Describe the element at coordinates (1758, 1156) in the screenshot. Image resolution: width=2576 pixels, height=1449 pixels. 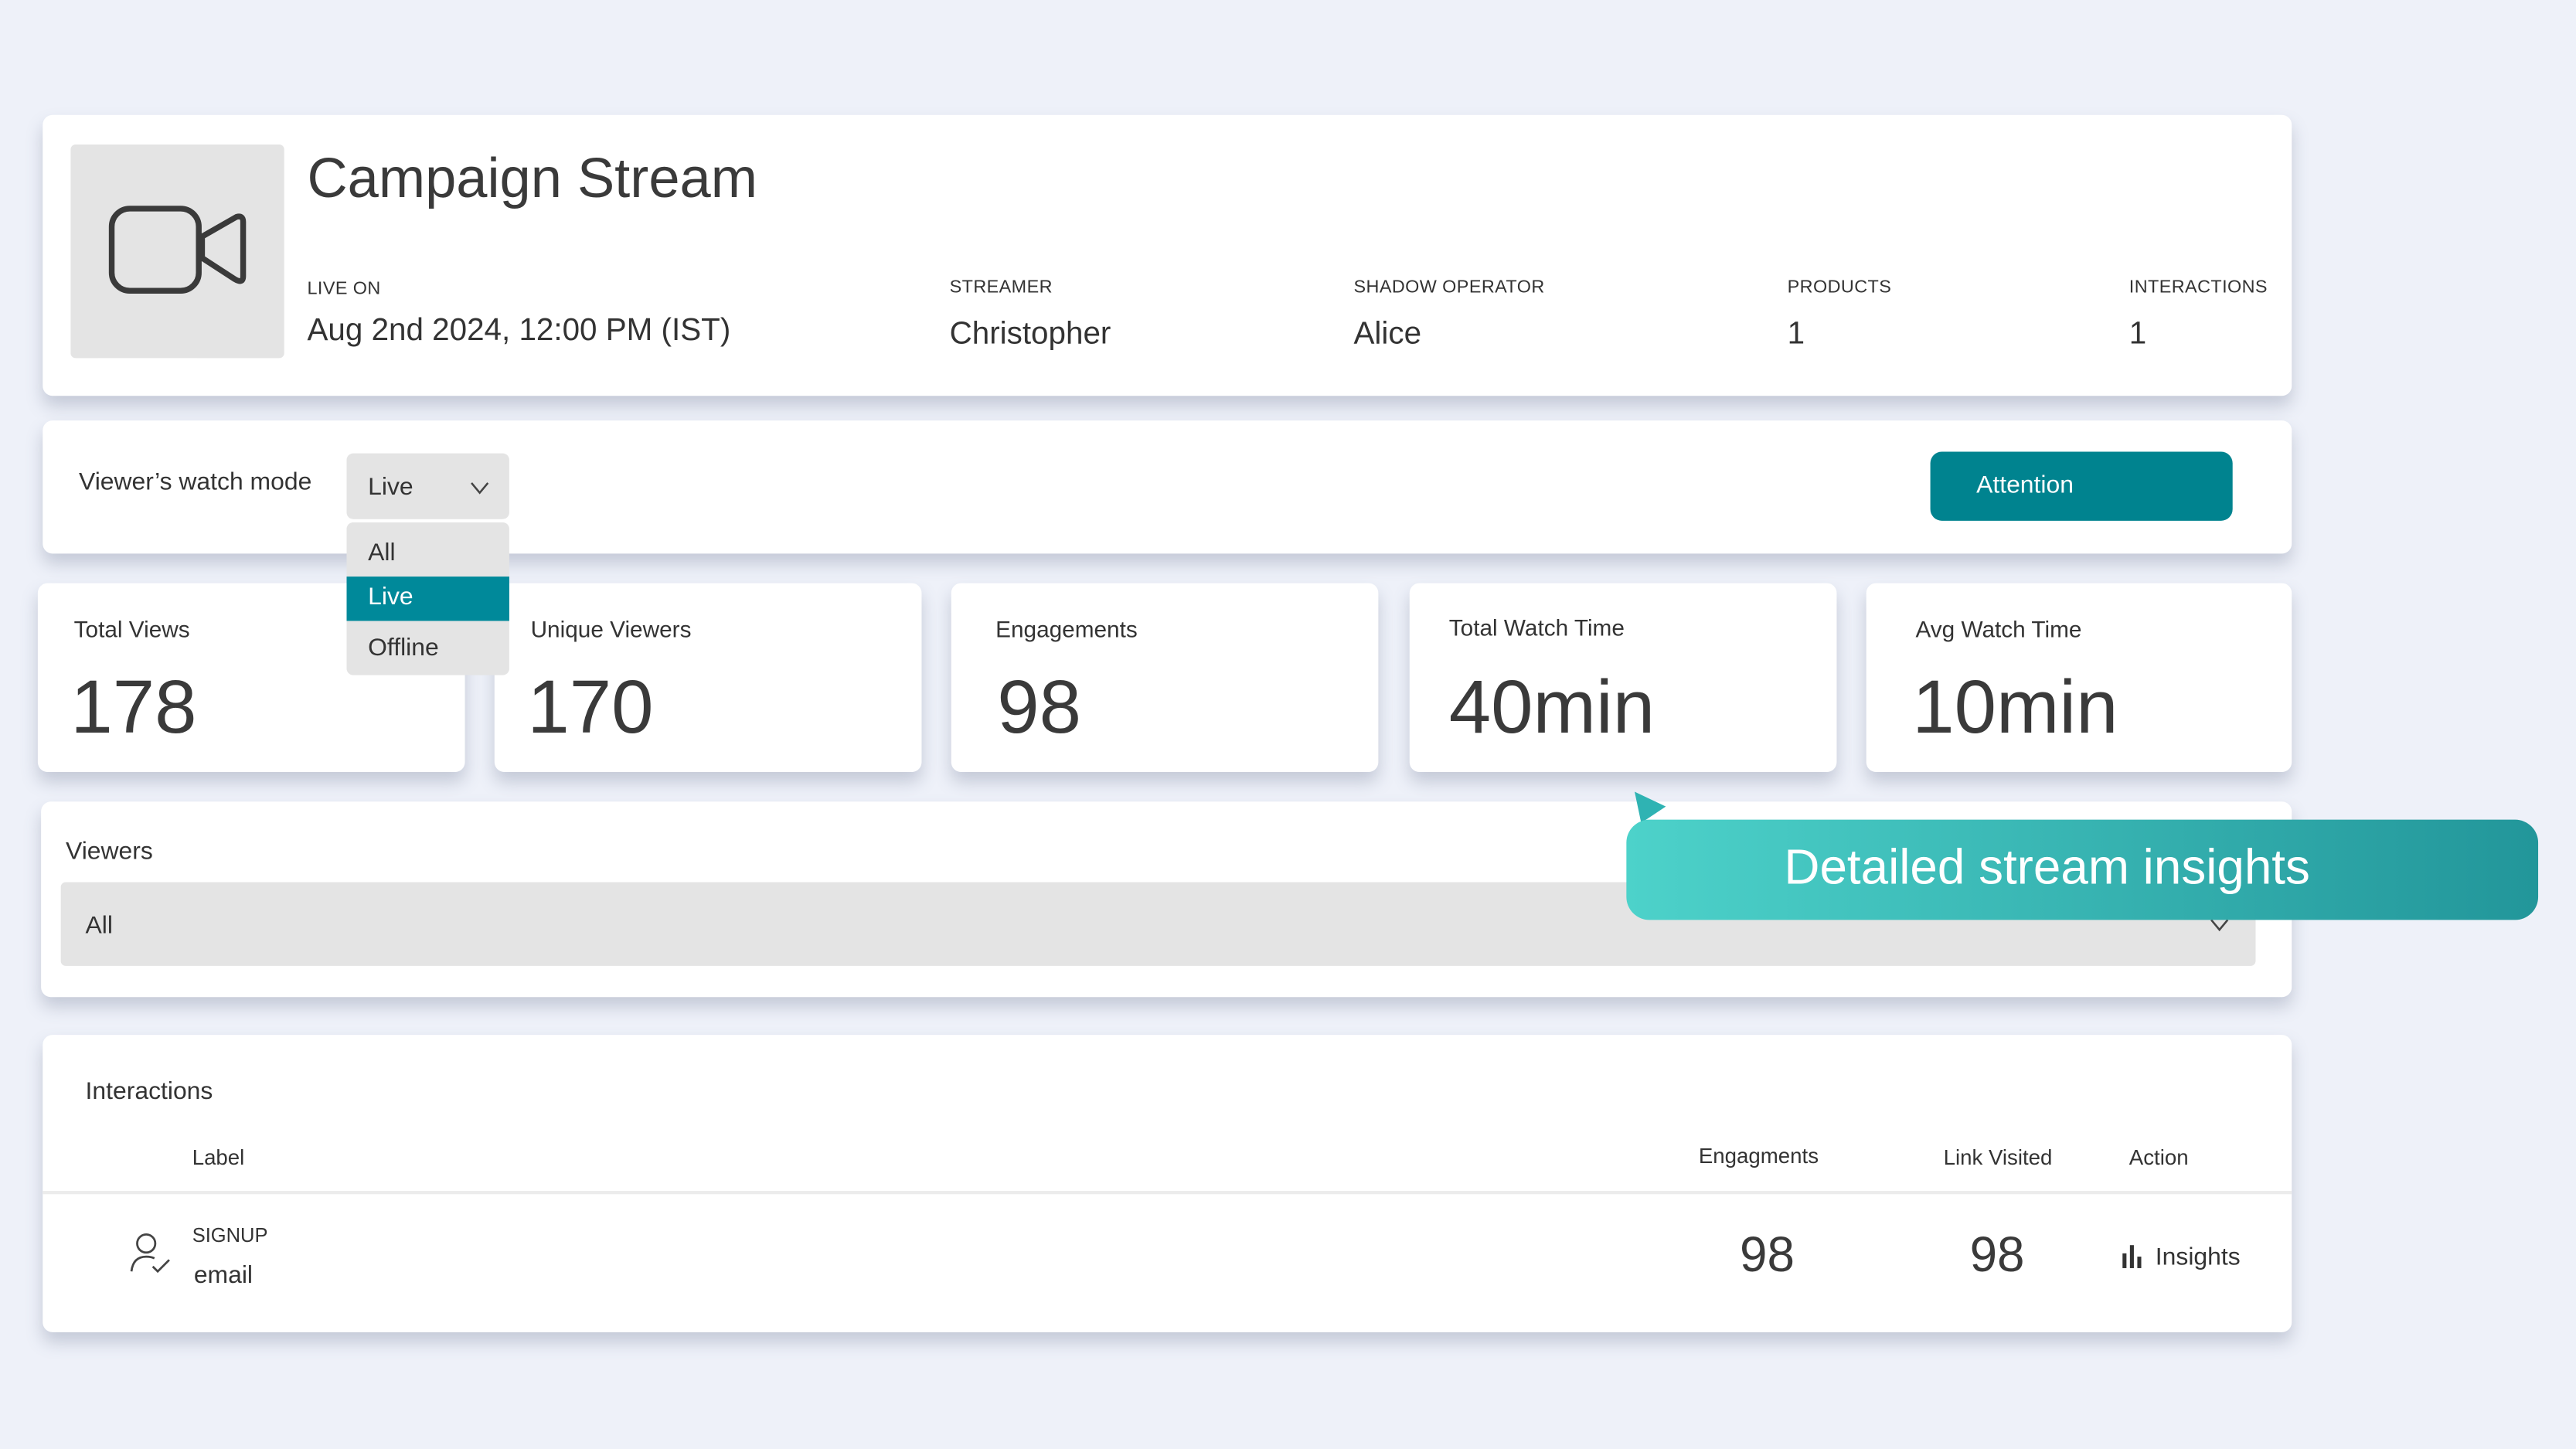
I see `column-header-engagements: Engagments` at that location.